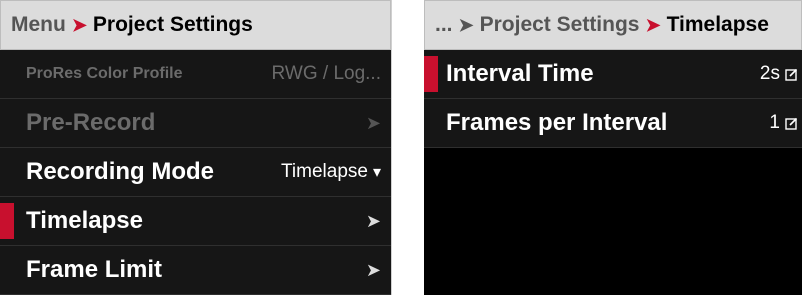 The width and height of the screenshot is (802, 295). What do you see at coordinates (195, 221) in the screenshot?
I see `menu-item-timelapse: Timelapse ➤` at bounding box center [195, 221].